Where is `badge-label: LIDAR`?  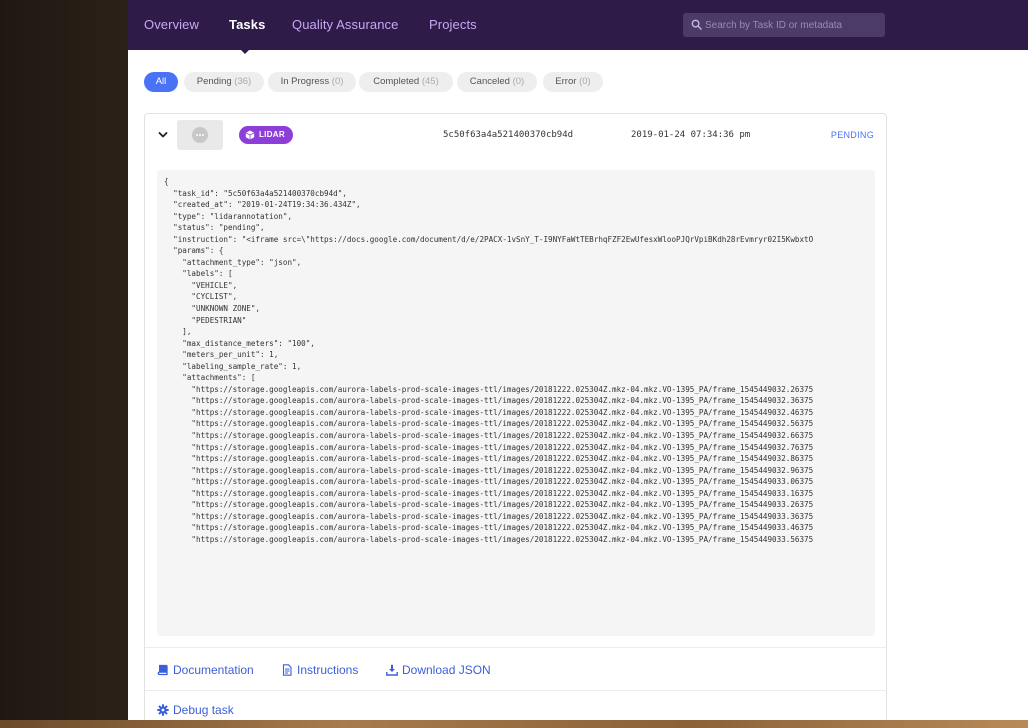
badge-label: LIDAR is located at coordinates (272, 134).